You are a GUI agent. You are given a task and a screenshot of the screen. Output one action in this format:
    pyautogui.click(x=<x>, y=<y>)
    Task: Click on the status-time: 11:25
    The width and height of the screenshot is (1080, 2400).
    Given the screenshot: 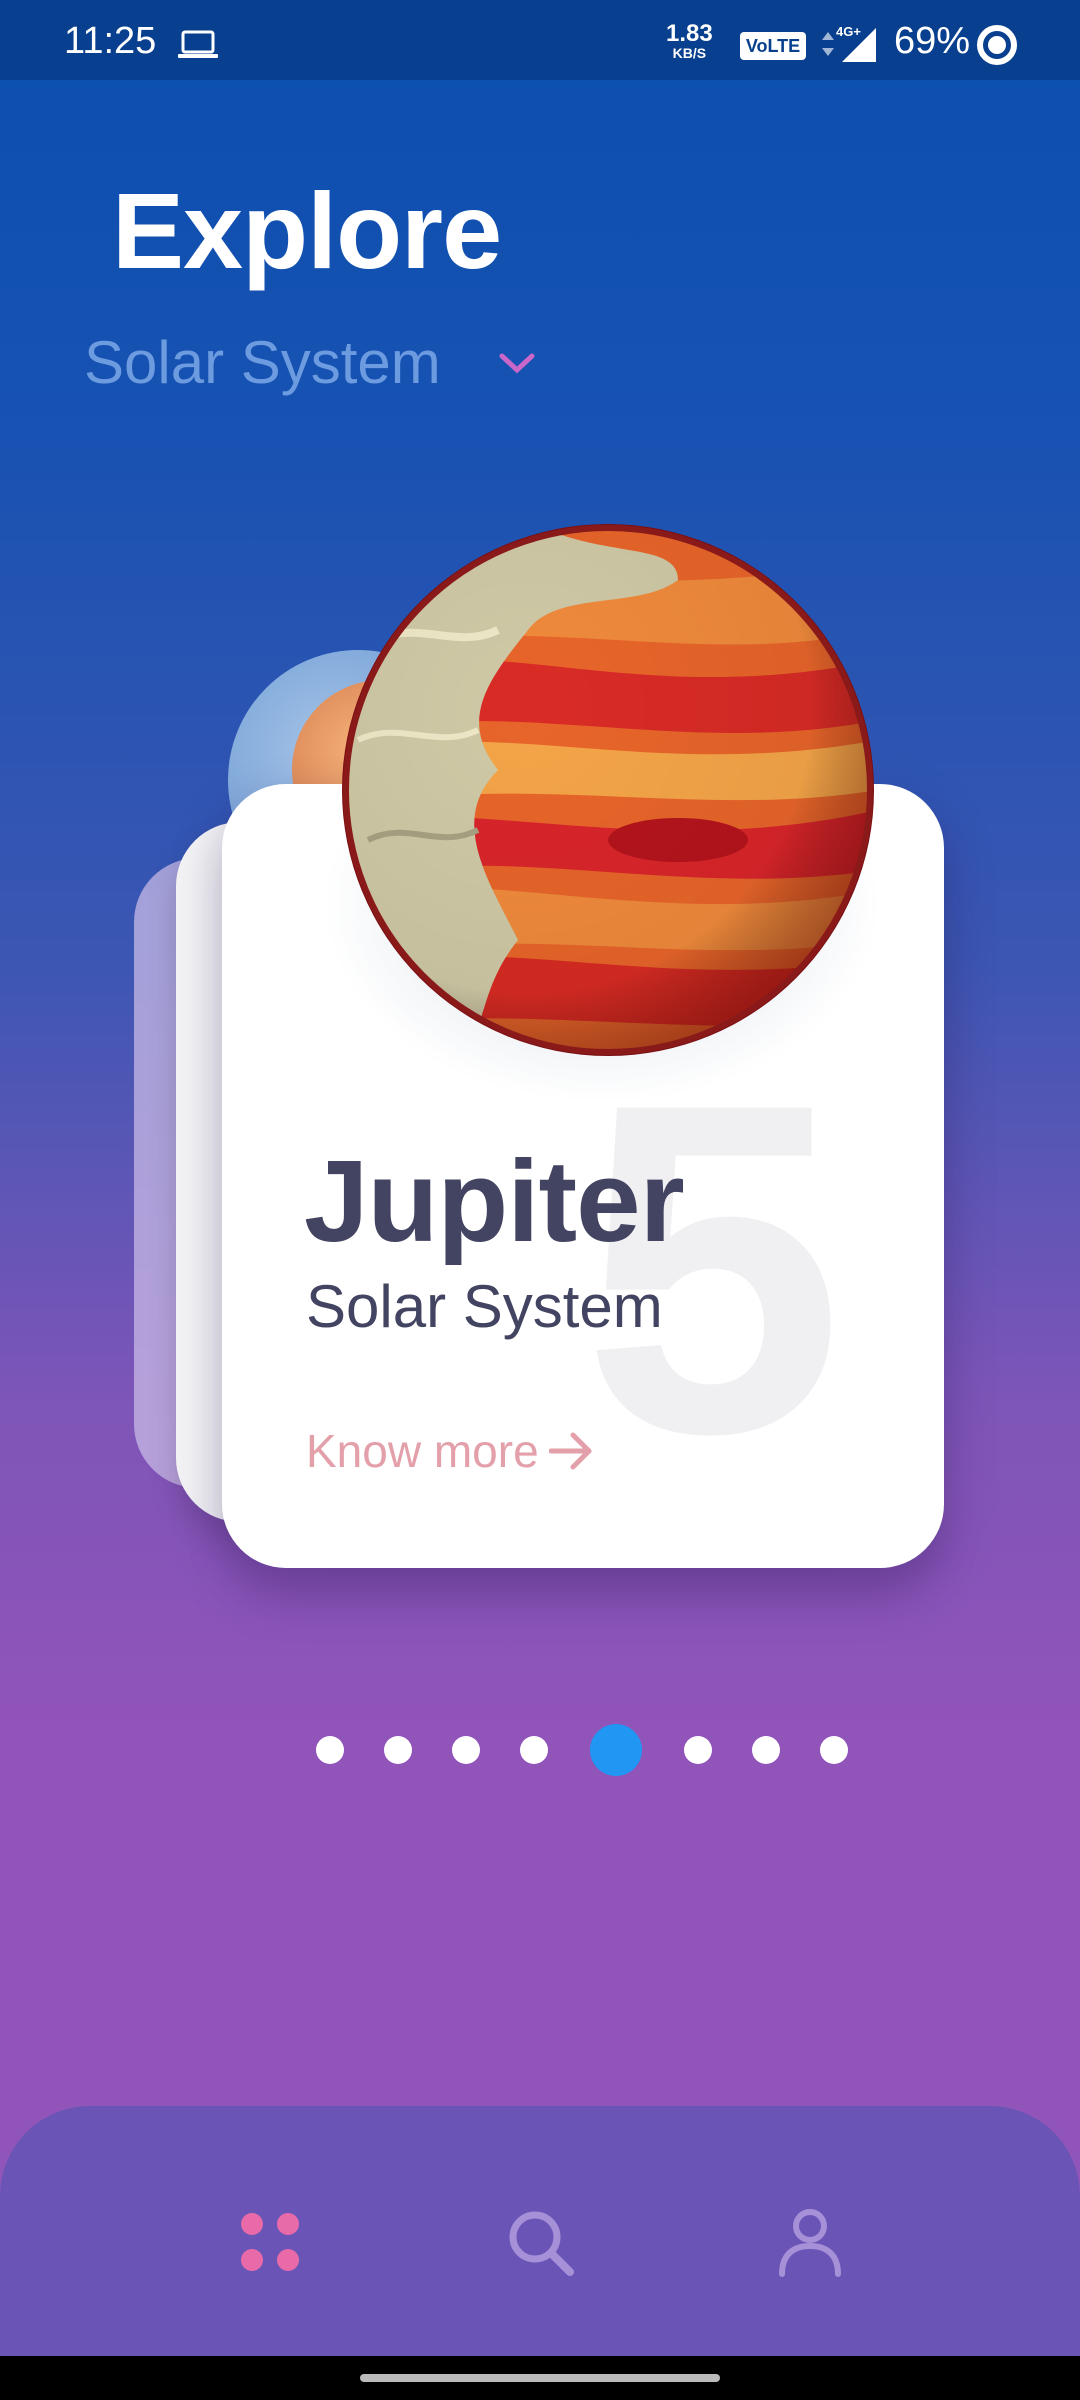 What is the action you would take?
    pyautogui.click(x=110, y=41)
    